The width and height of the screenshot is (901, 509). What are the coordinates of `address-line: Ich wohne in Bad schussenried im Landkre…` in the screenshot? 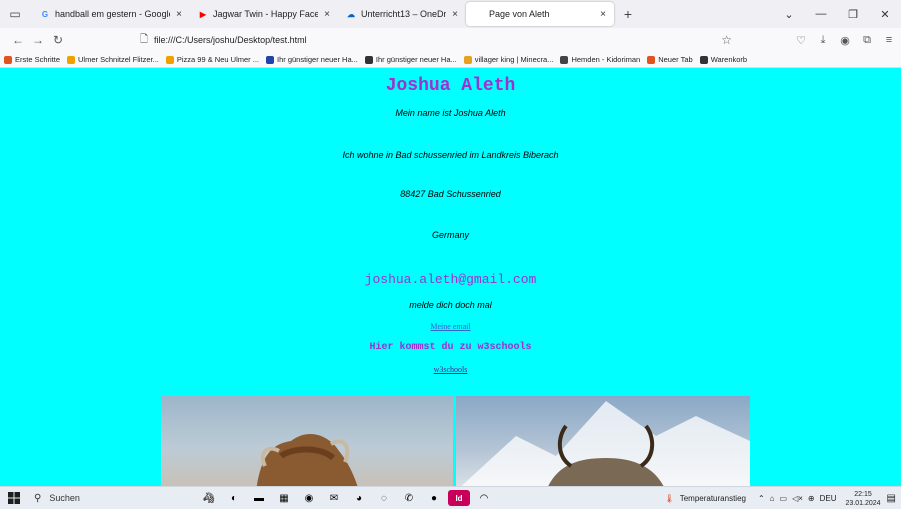 It's located at (450, 155).